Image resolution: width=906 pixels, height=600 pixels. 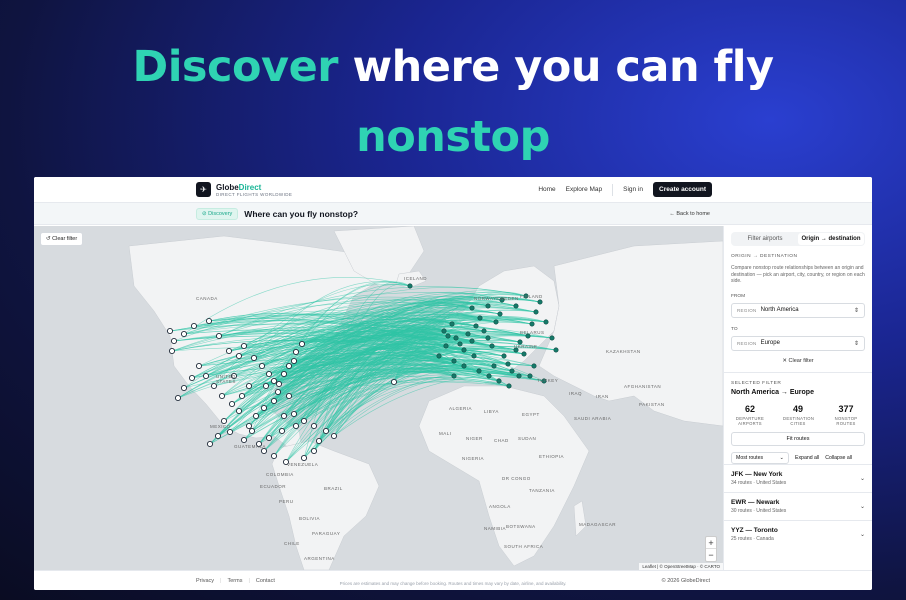 What do you see at coordinates (613, 189) in the screenshot?
I see `nav-divider` at bounding box center [613, 189].